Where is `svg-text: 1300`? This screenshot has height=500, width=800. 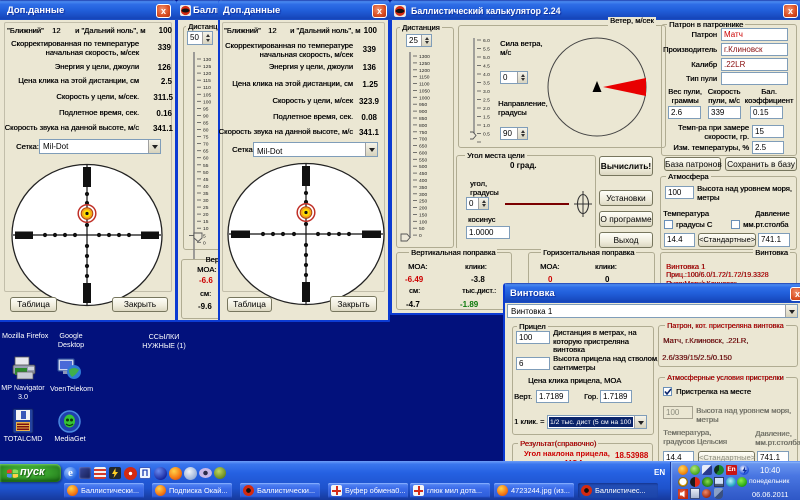
svg-text: 1300 is located at coordinates (424, 57).